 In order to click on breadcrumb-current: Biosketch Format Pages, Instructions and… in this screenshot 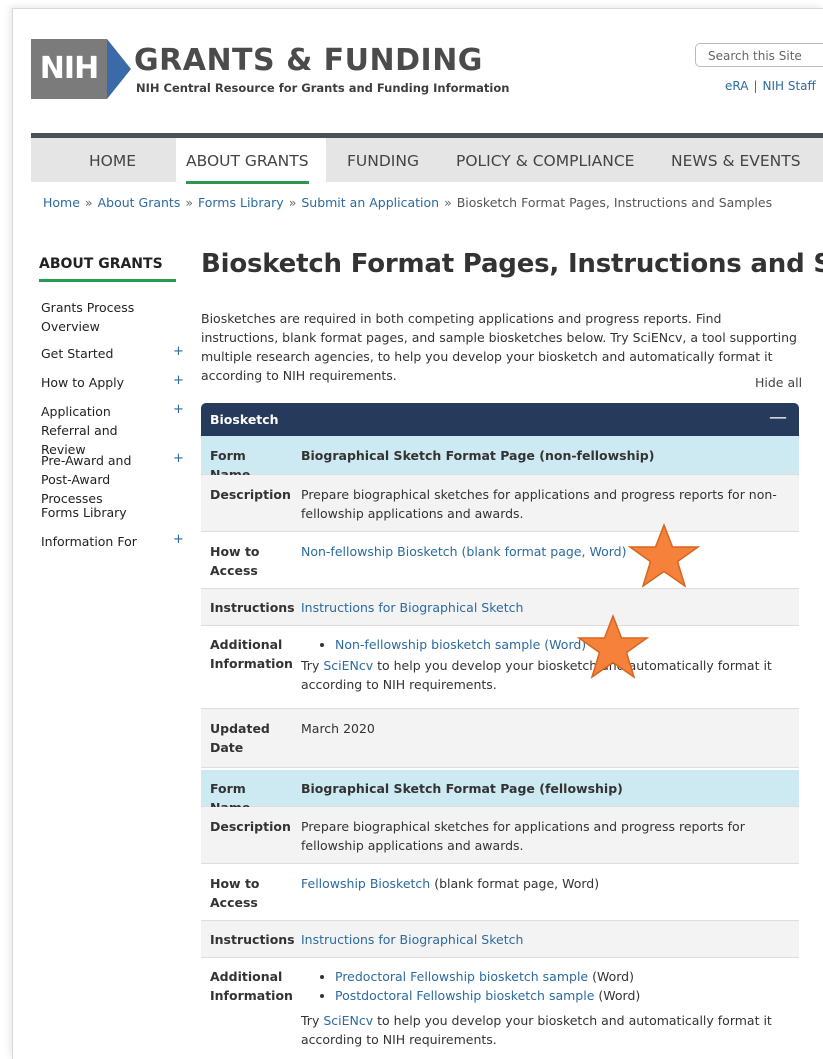, I will do `click(614, 202)`.